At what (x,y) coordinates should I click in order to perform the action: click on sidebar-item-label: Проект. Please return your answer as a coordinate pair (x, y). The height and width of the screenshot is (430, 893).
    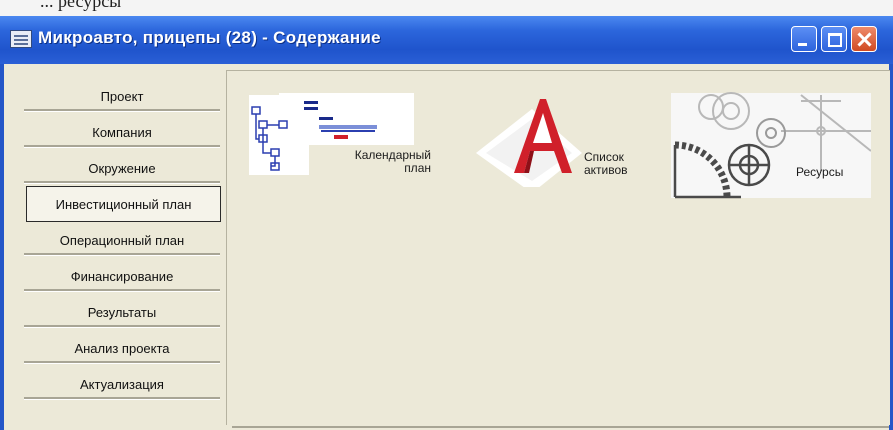
    Looking at the image, I should click on (122, 96).